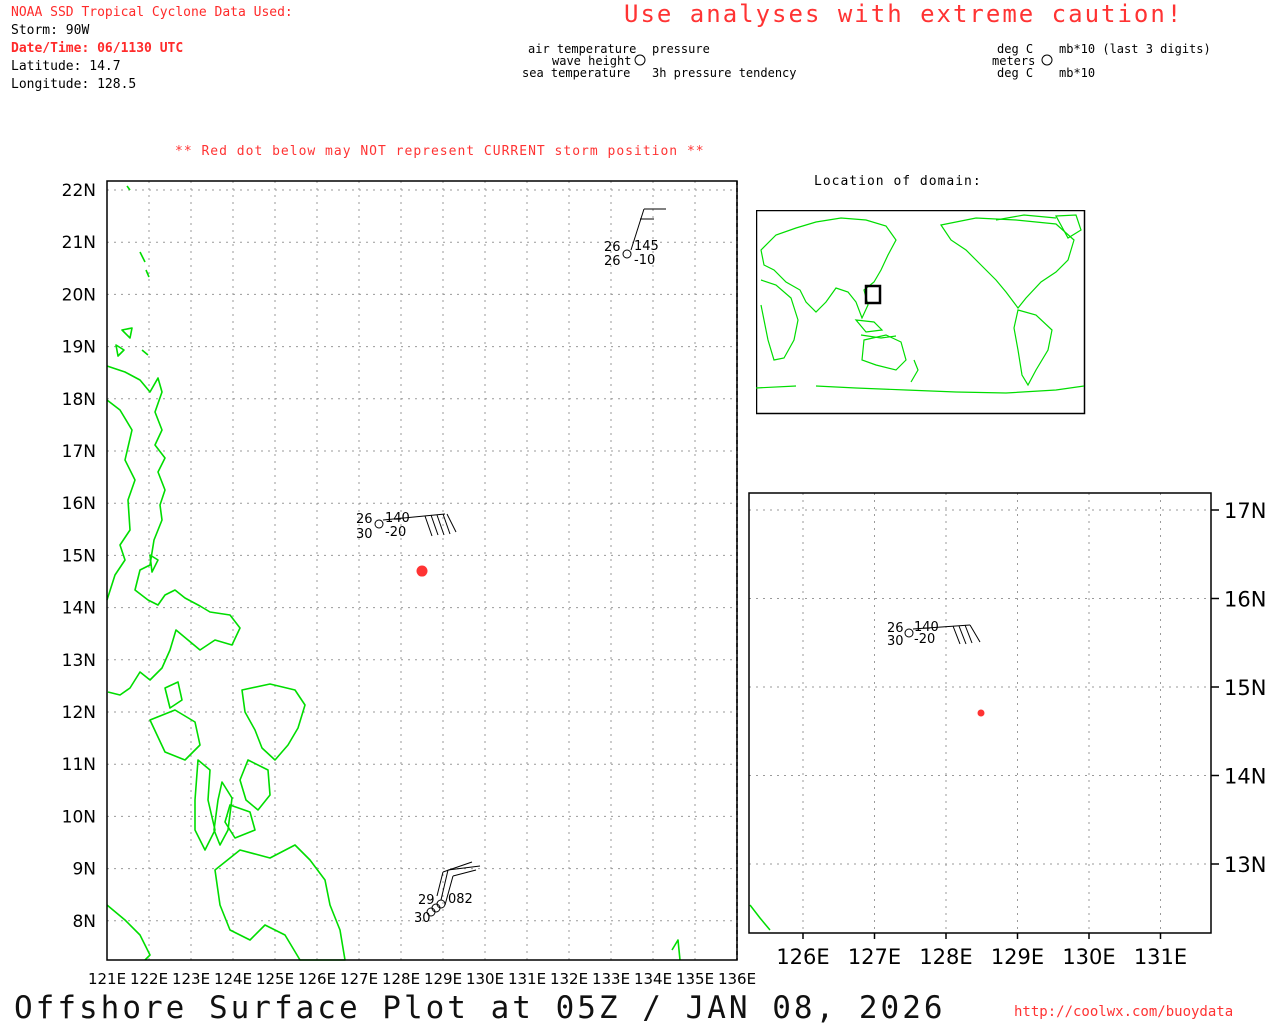 The height and width of the screenshot is (1026, 1280). I want to click on lat-tick-label: 18N, so click(79, 400).